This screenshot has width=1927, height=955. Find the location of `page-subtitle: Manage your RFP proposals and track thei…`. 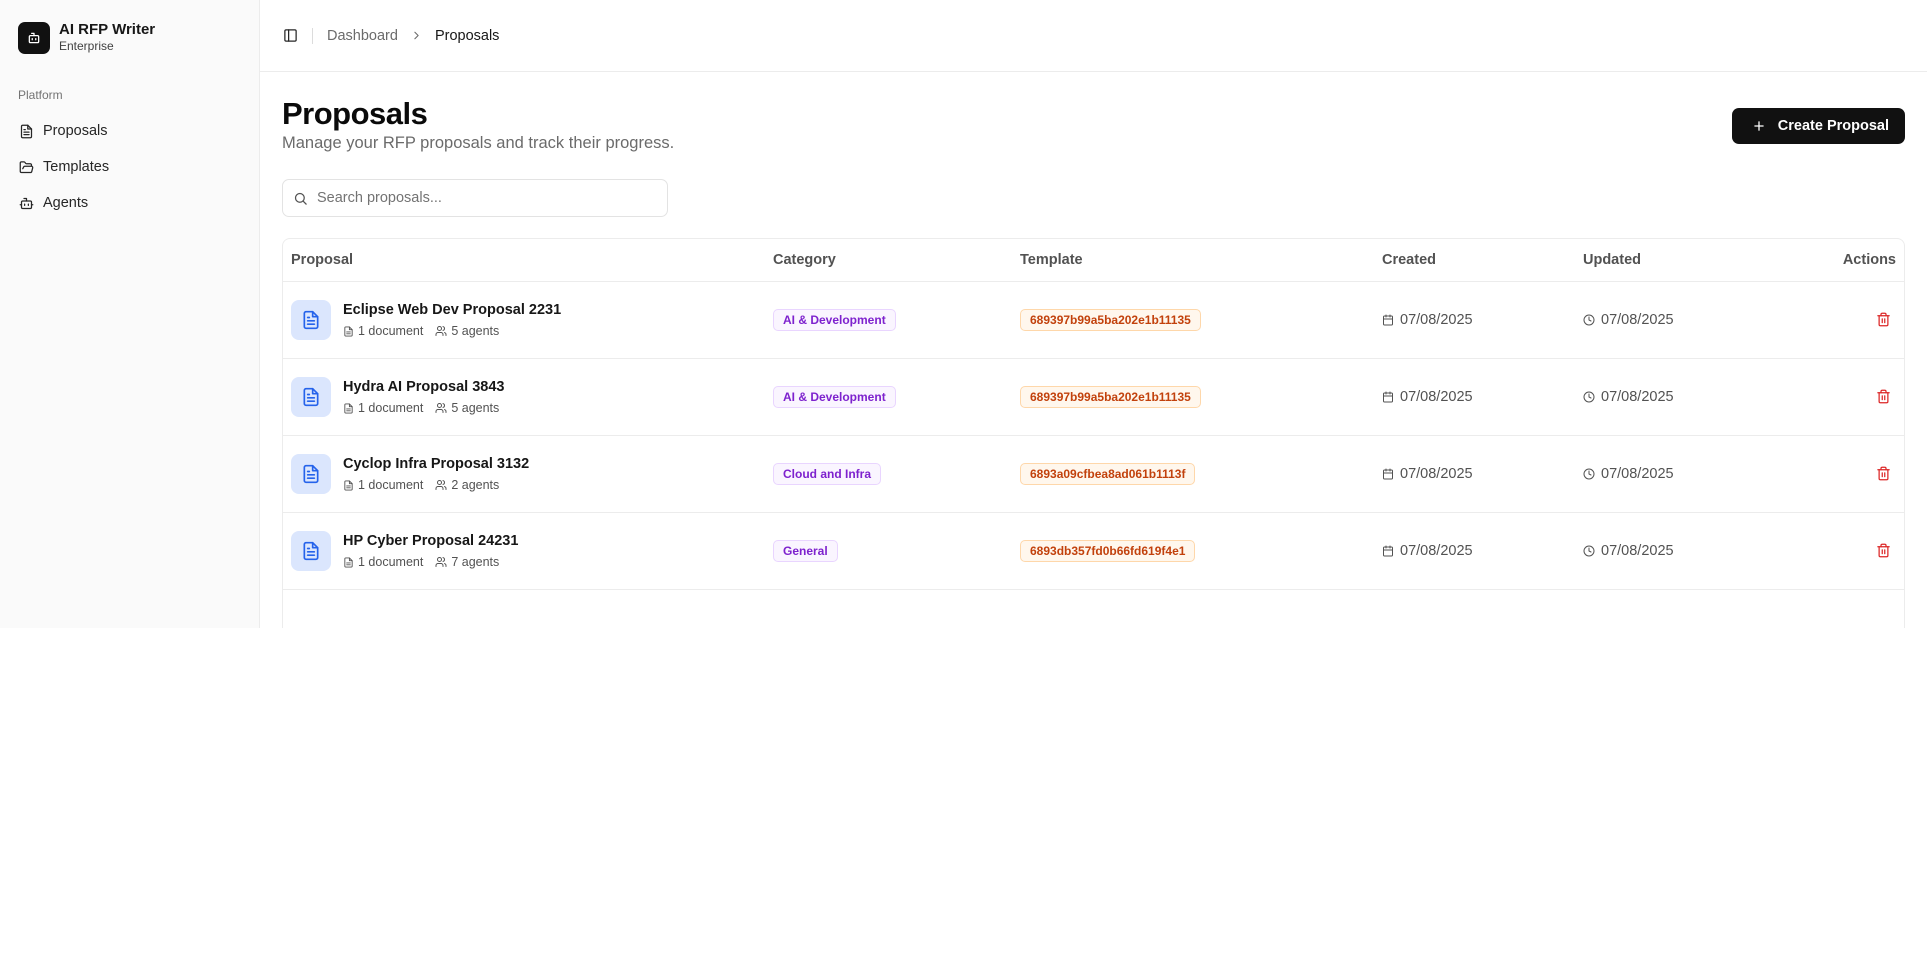

page-subtitle: Manage your RFP proposals and track thei… is located at coordinates (478, 143).